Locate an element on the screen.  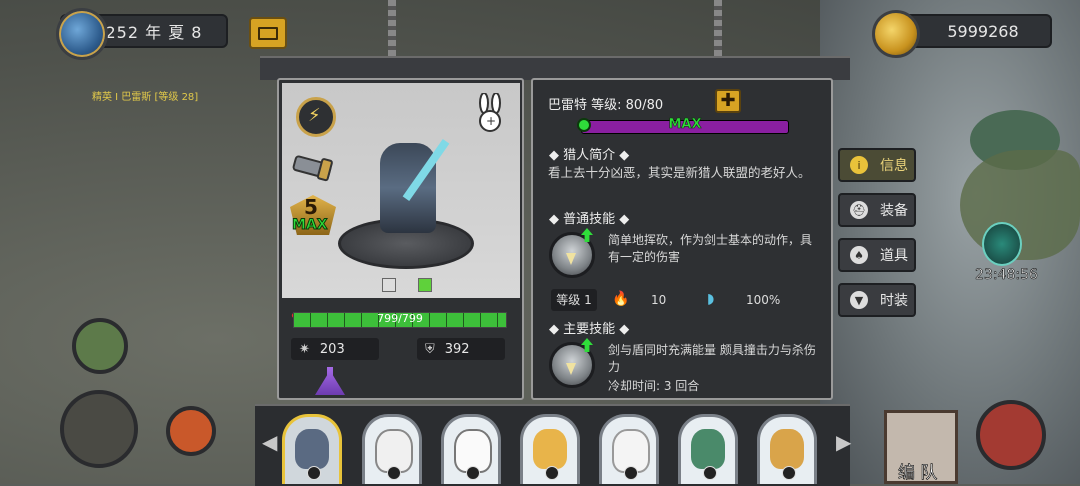
map-location-button is located at coordinates (100, 346).